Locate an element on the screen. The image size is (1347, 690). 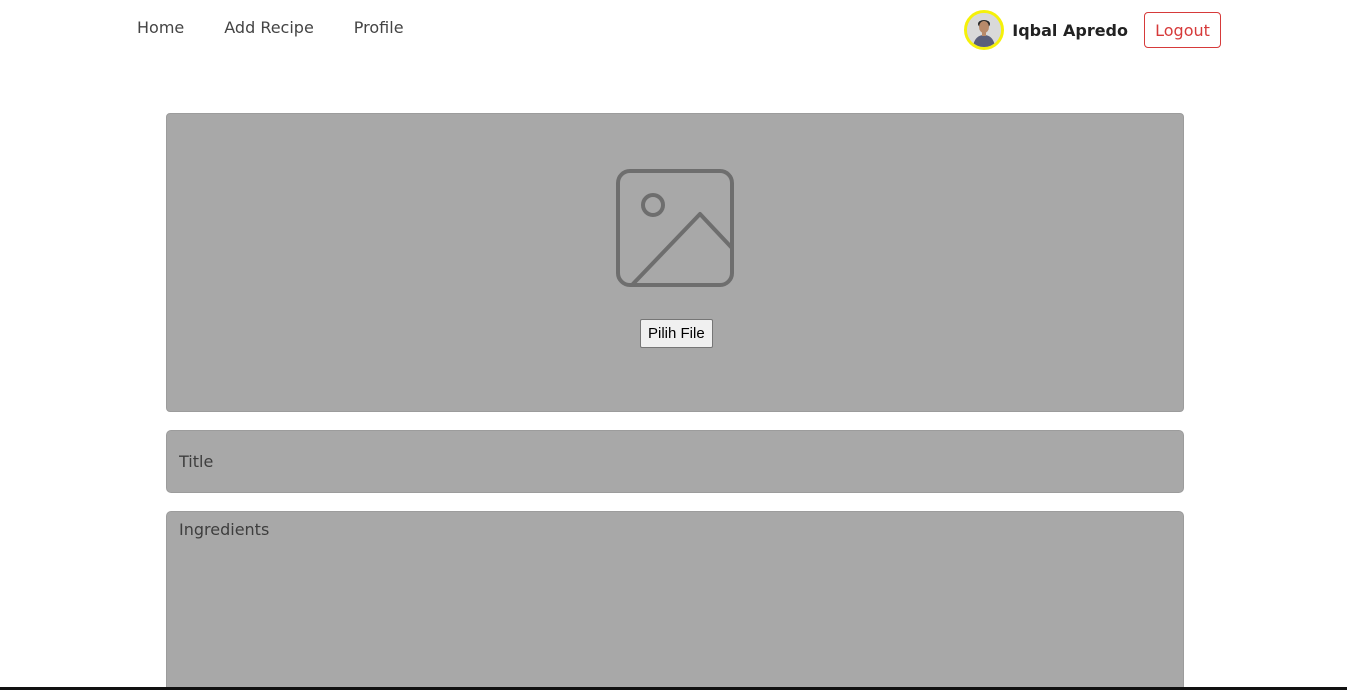
image-placeholder-icon is located at coordinates (675, 228).